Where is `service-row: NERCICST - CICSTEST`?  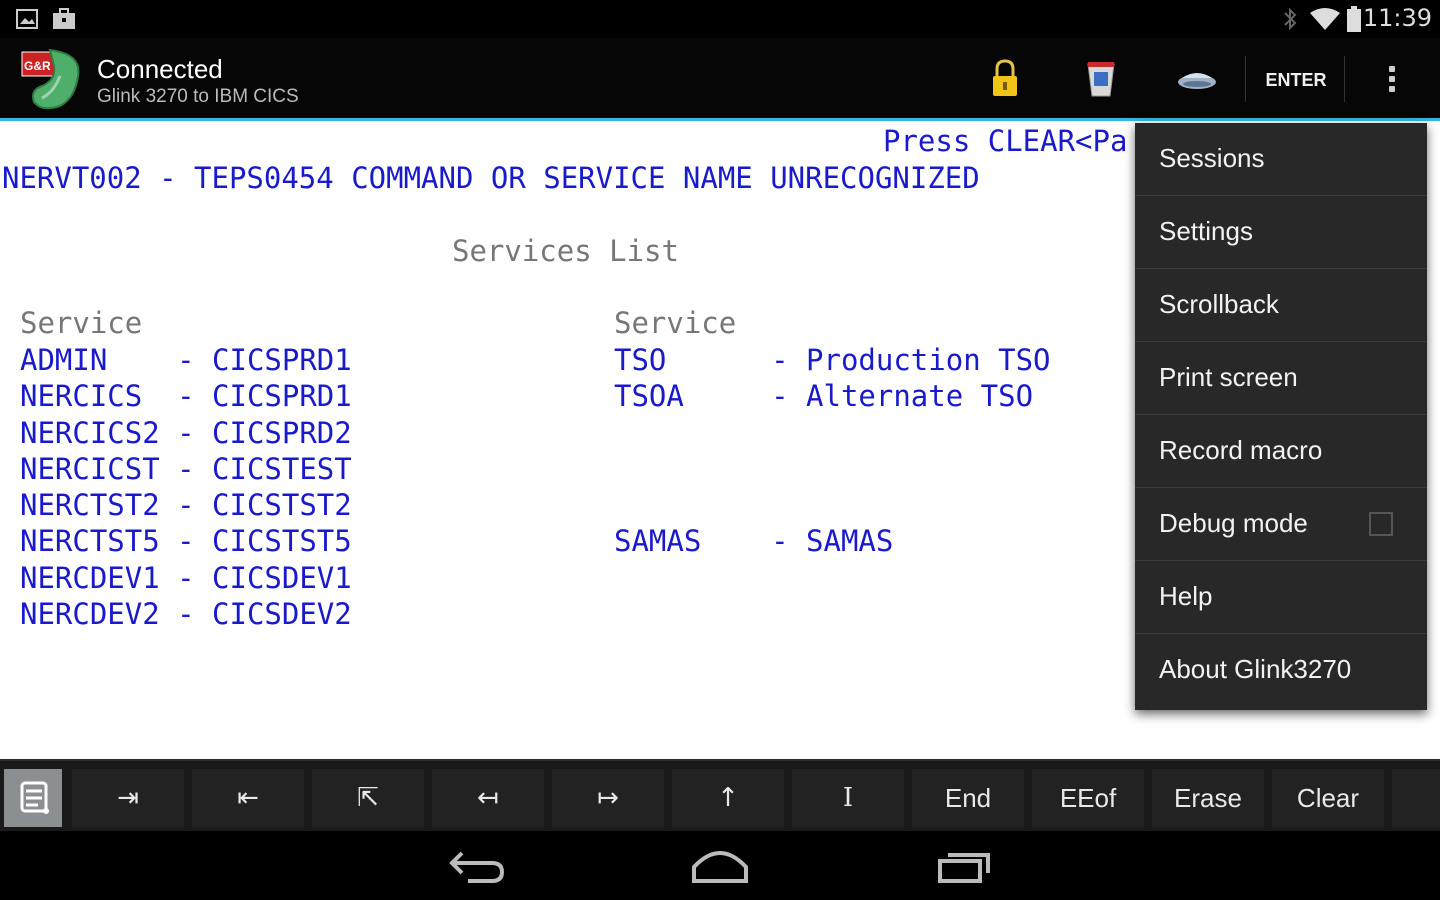
service-row: NERCICST - CICSTEST is located at coordinates (186, 469).